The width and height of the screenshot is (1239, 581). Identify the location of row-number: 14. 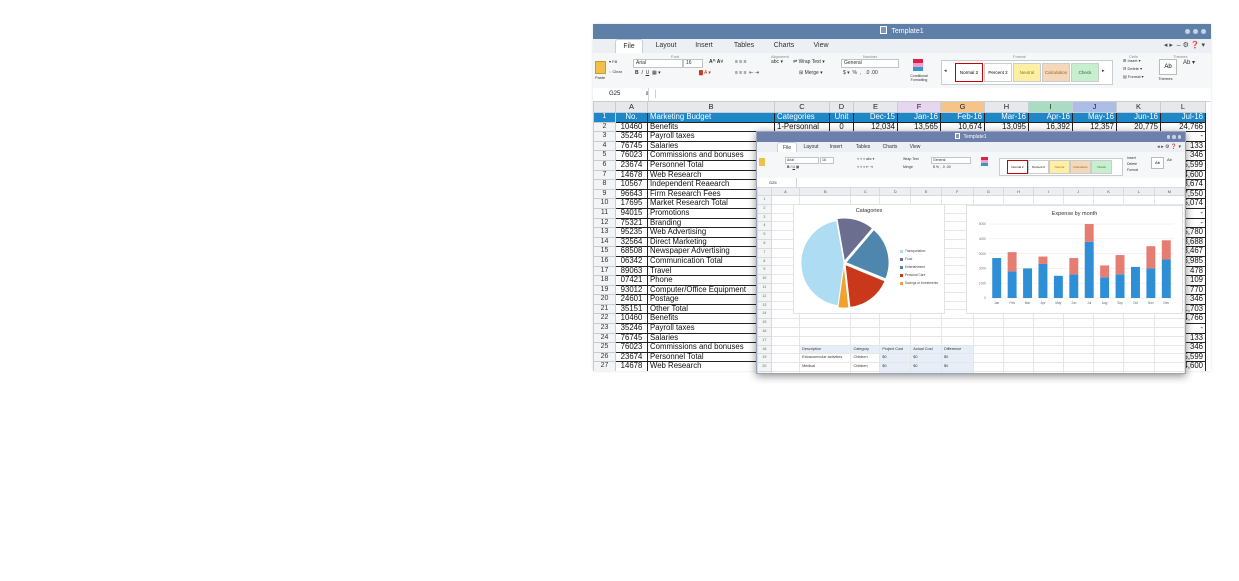
(604, 242).